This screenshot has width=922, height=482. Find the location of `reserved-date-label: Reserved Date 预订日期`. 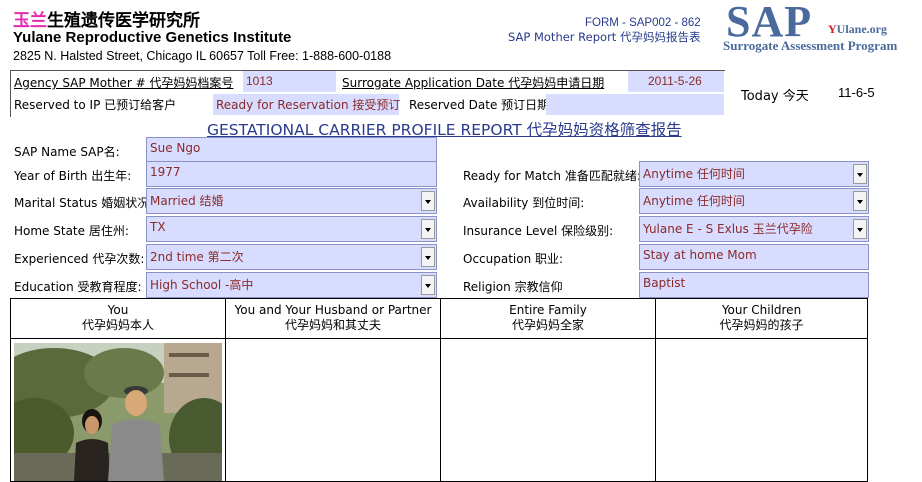

reserved-date-label: Reserved Date 预订日期 is located at coordinates (479, 105).